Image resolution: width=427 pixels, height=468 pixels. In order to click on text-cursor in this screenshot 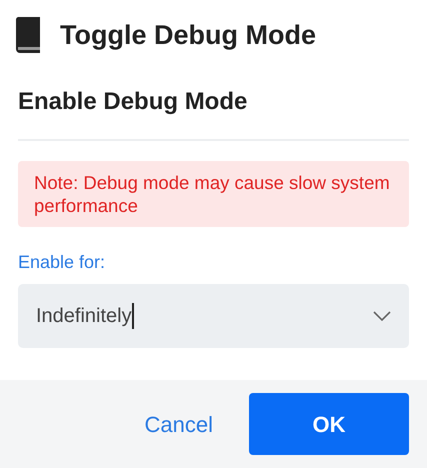, I will do `click(133, 315)`.